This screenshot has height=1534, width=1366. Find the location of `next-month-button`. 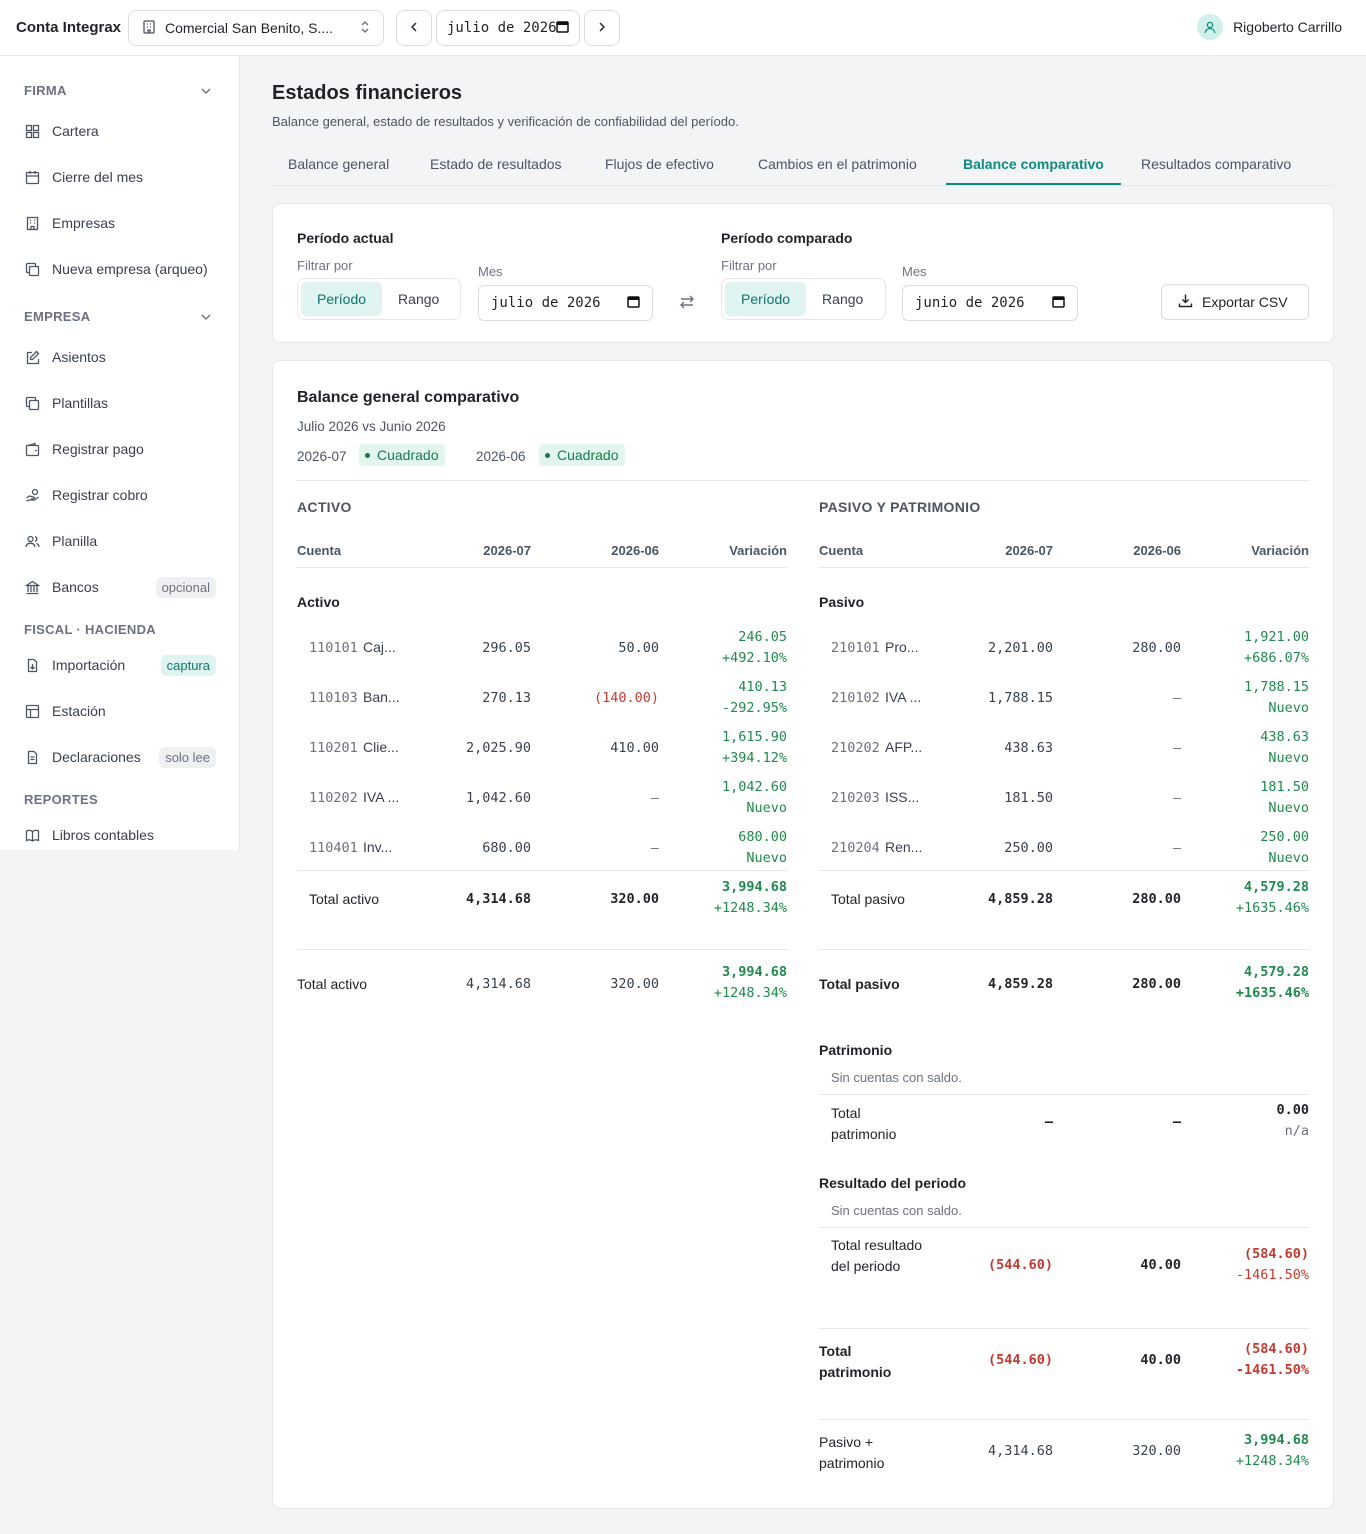

next-month-button is located at coordinates (602, 28).